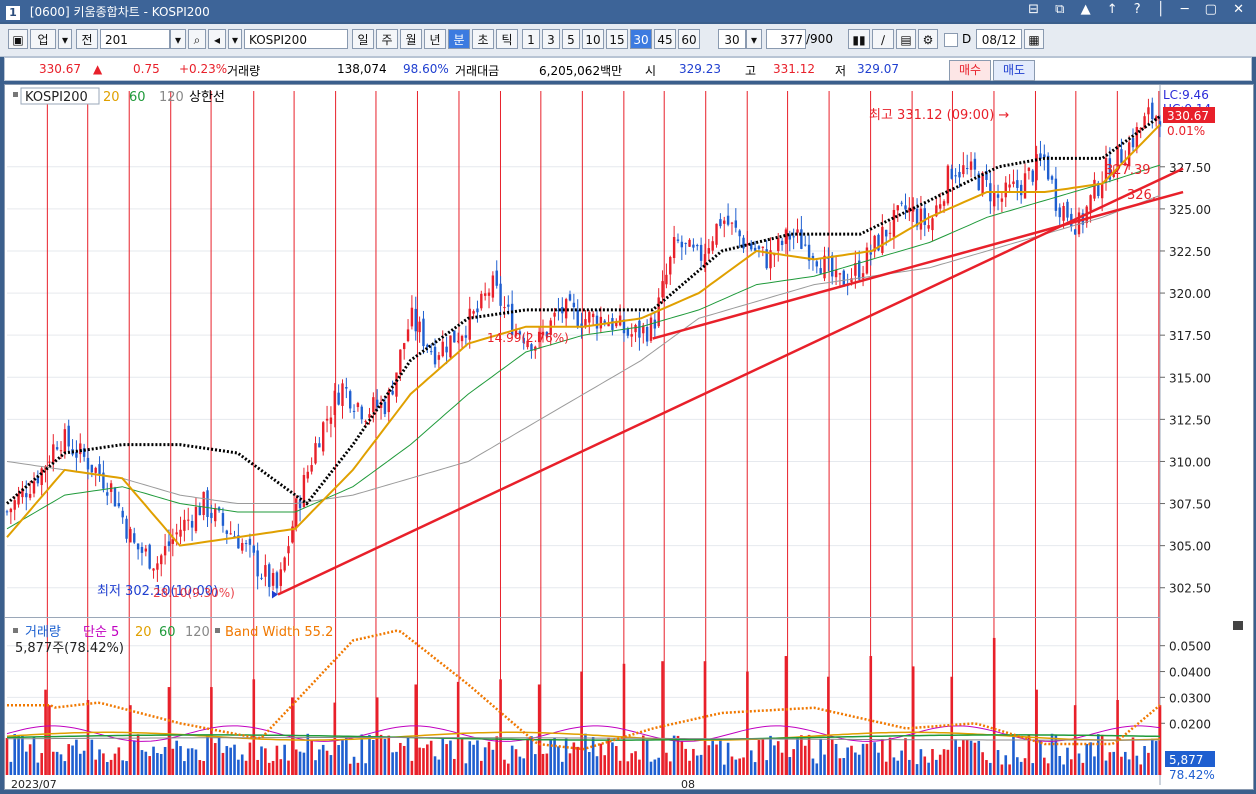 This screenshot has width=1256, height=794. I want to click on code-input: 201, so click(135, 39).